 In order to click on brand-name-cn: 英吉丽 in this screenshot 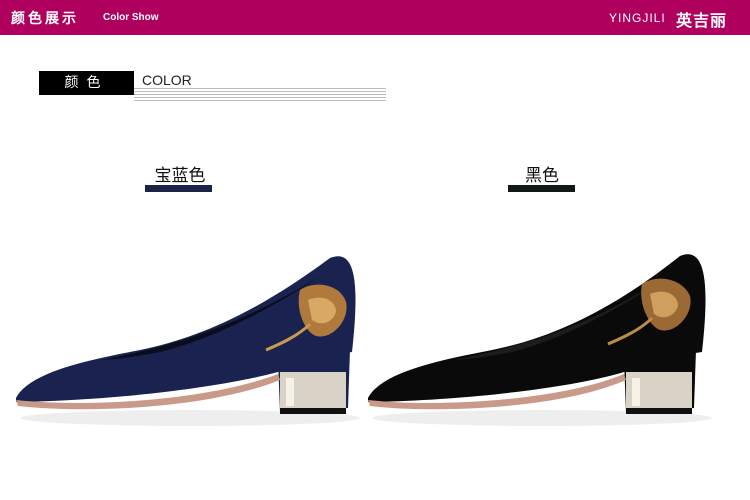, I will do `click(702, 20)`.